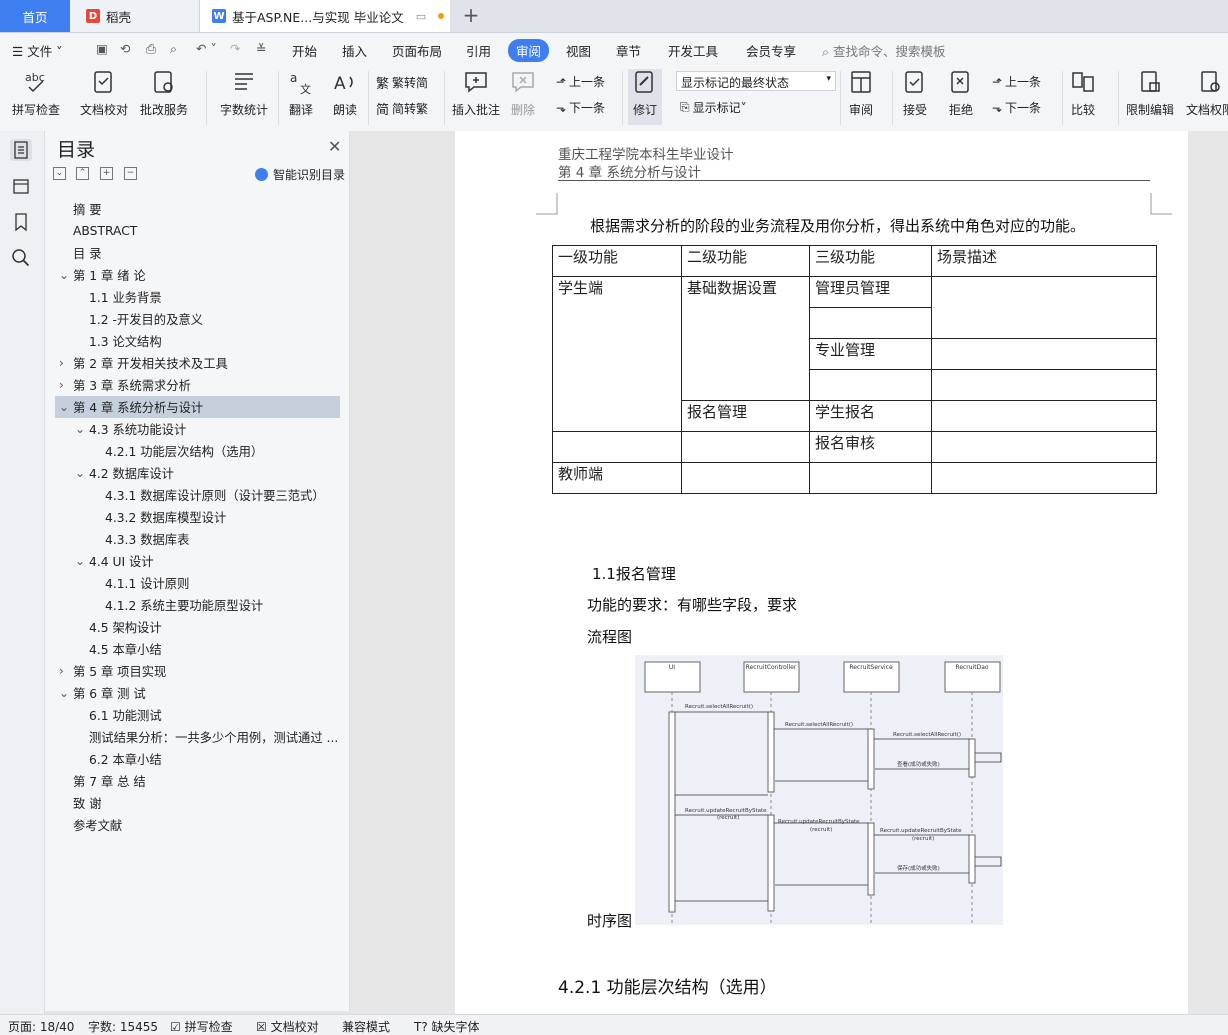  Describe the element at coordinates (173, 49) in the screenshot. I see `print-preview-icon: ⌕` at that location.